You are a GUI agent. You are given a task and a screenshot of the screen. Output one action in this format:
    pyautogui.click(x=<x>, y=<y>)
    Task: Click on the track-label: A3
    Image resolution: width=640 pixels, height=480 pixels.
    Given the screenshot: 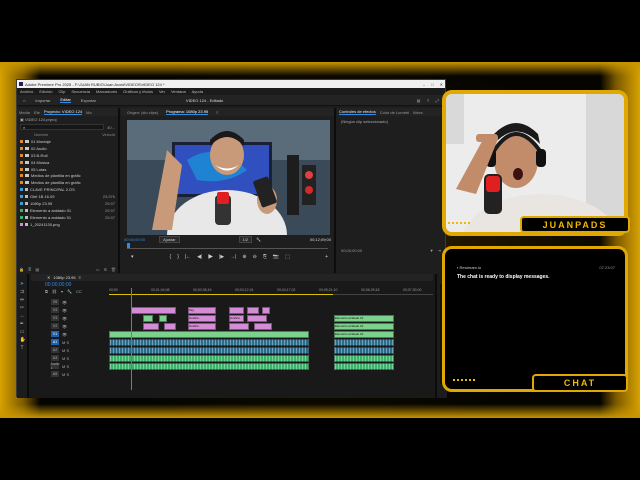 What is the action you would take?
    pyautogui.click(x=55, y=358)
    